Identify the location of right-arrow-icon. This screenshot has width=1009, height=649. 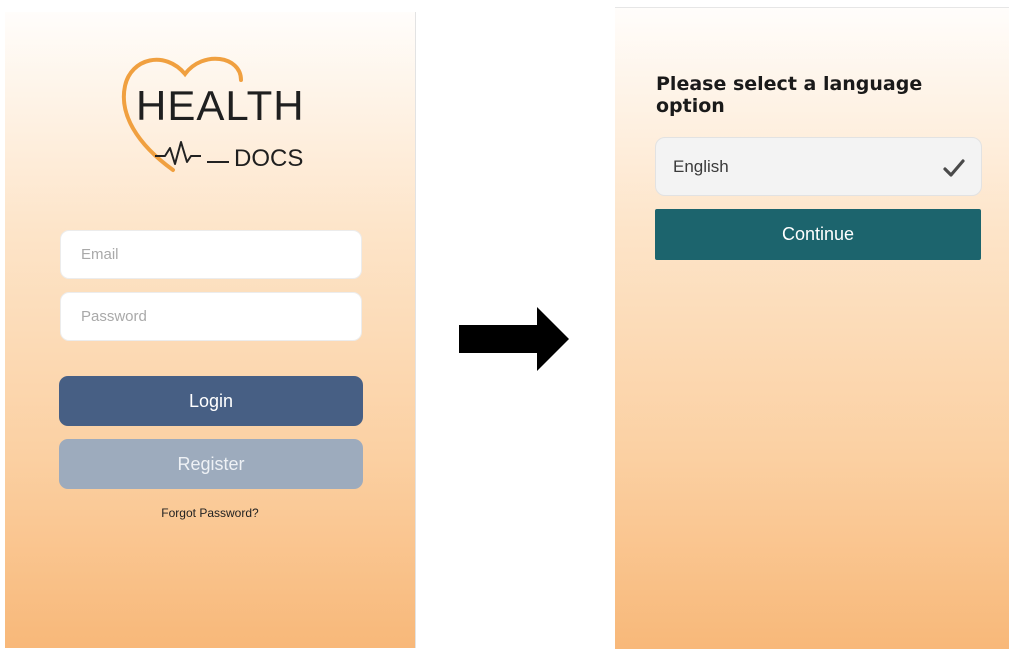
(514, 339).